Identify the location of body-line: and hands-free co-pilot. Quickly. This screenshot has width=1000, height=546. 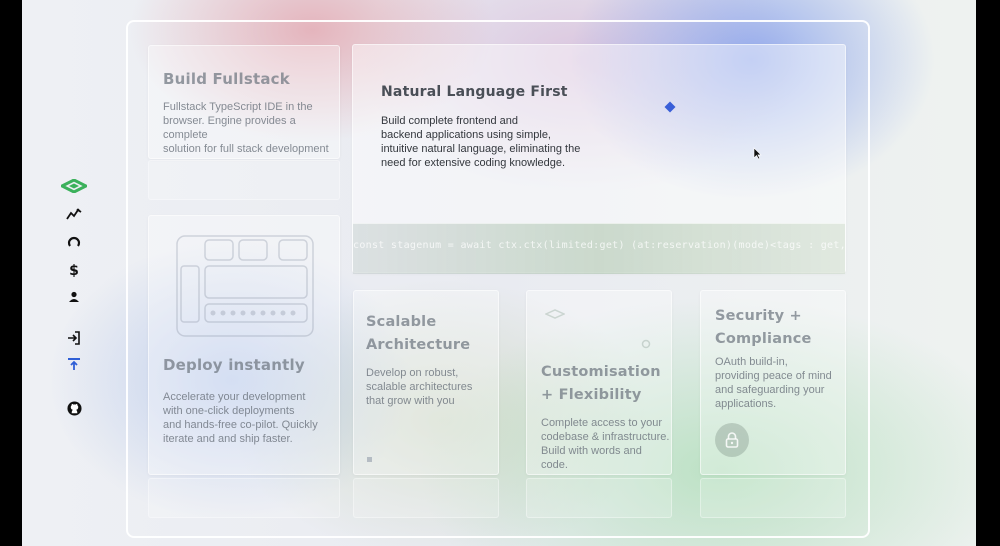
(240, 425).